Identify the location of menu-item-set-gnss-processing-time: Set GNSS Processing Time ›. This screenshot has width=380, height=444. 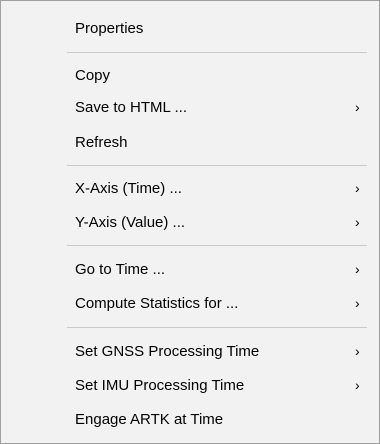
(190, 351).